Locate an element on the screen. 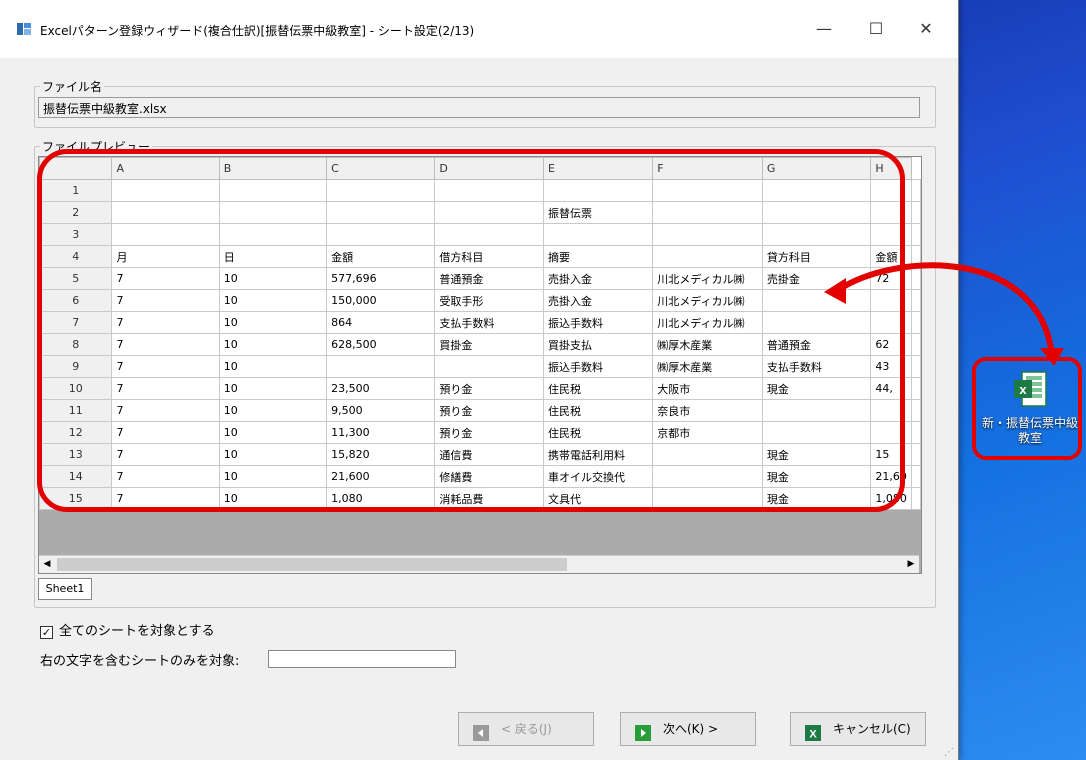 This screenshot has height=760, width=1086. table-cell: 23,500 is located at coordinates (381, 388).